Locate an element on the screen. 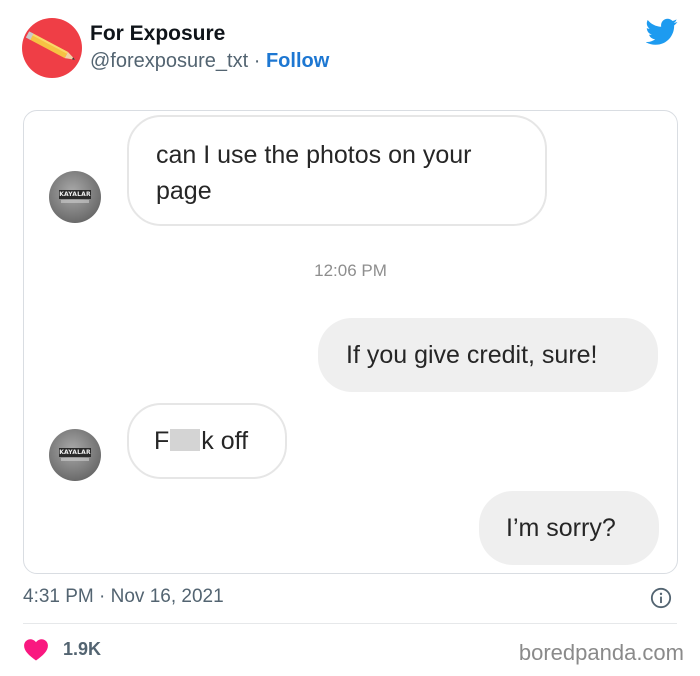  message-line: can I use the photos on your is located at coordinates (314, 155).